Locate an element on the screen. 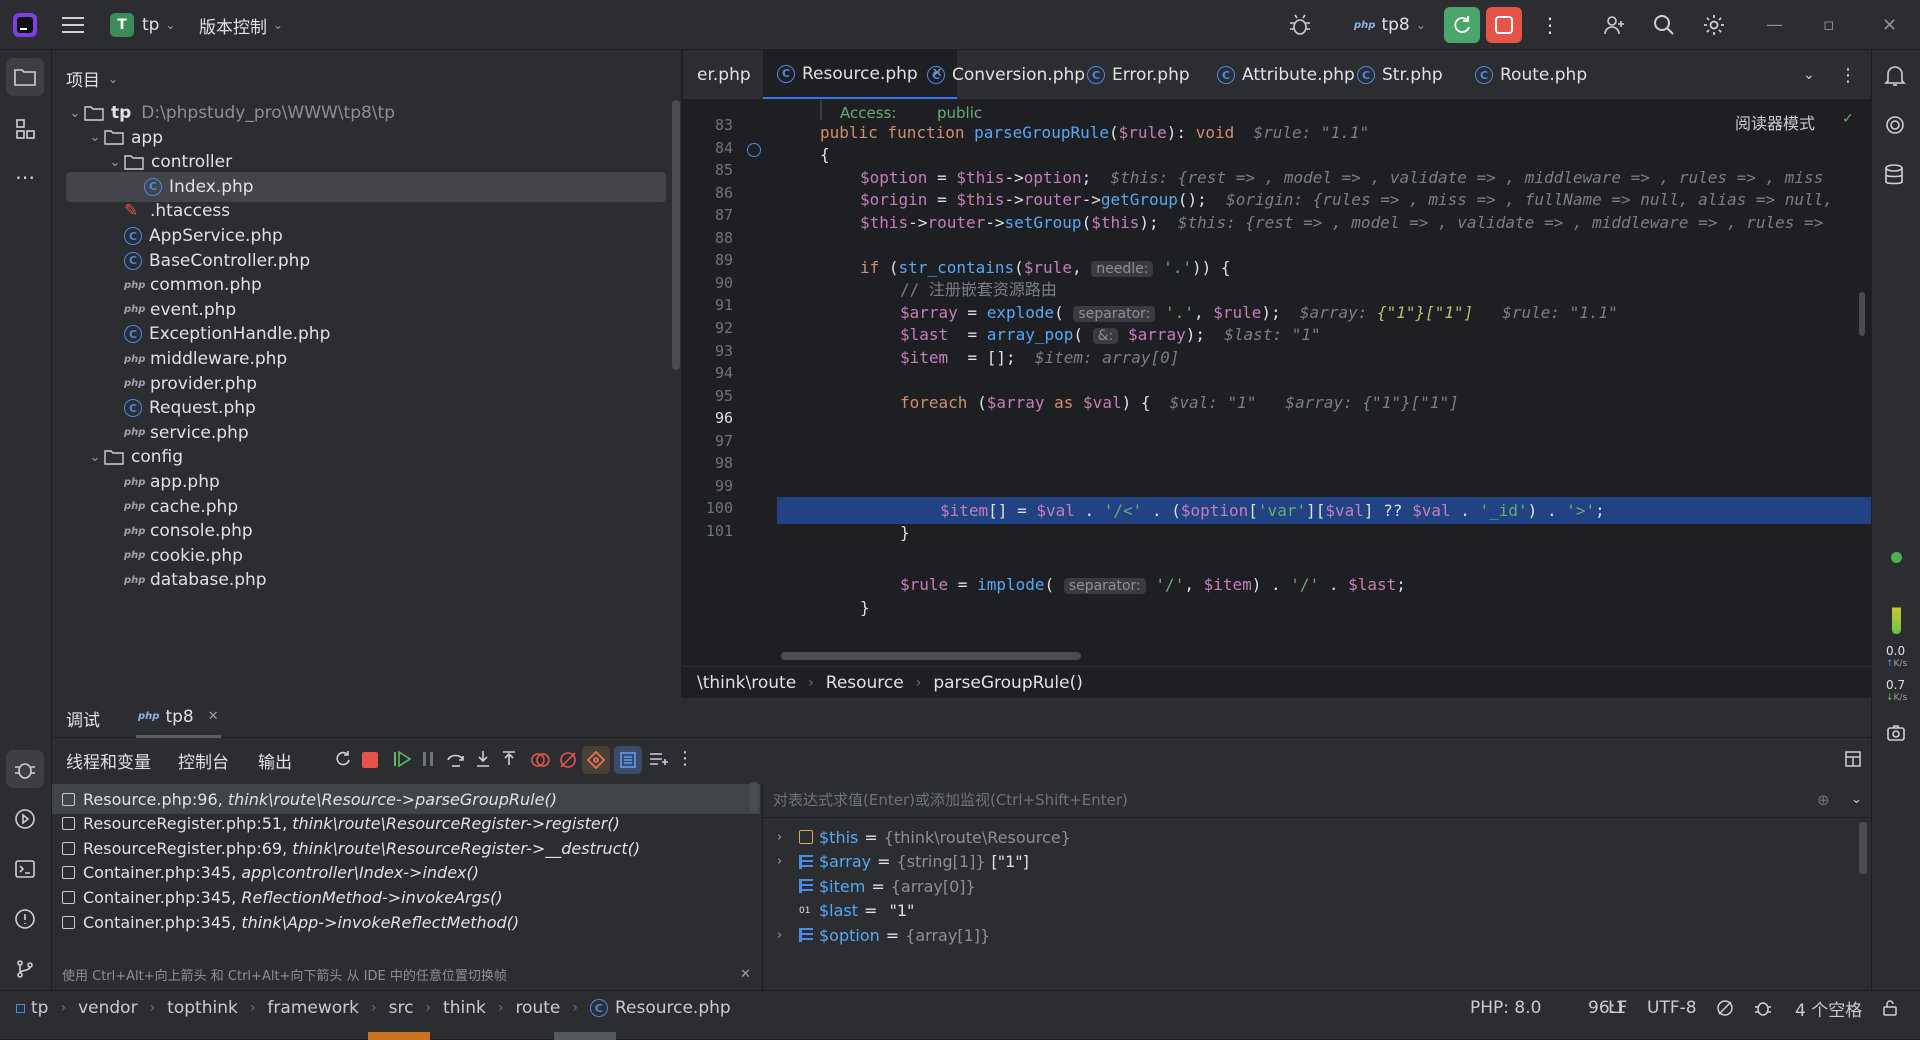 The height and width of the screenshot is (1040, 1920). line-number: 83 is located at coordinates (708, 125).